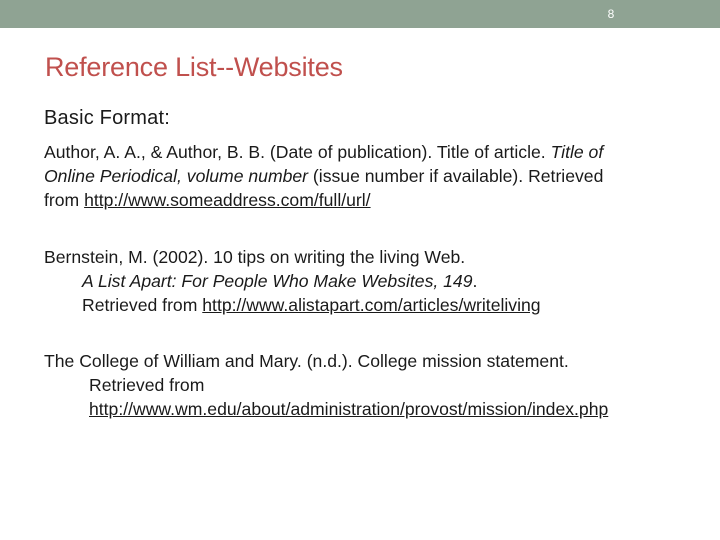  What do you see at coordinates (456, 176) in the screenshot?
I see `format-line-2-text: (issue number if available). Retrieved` at bounding box center [456, 176].